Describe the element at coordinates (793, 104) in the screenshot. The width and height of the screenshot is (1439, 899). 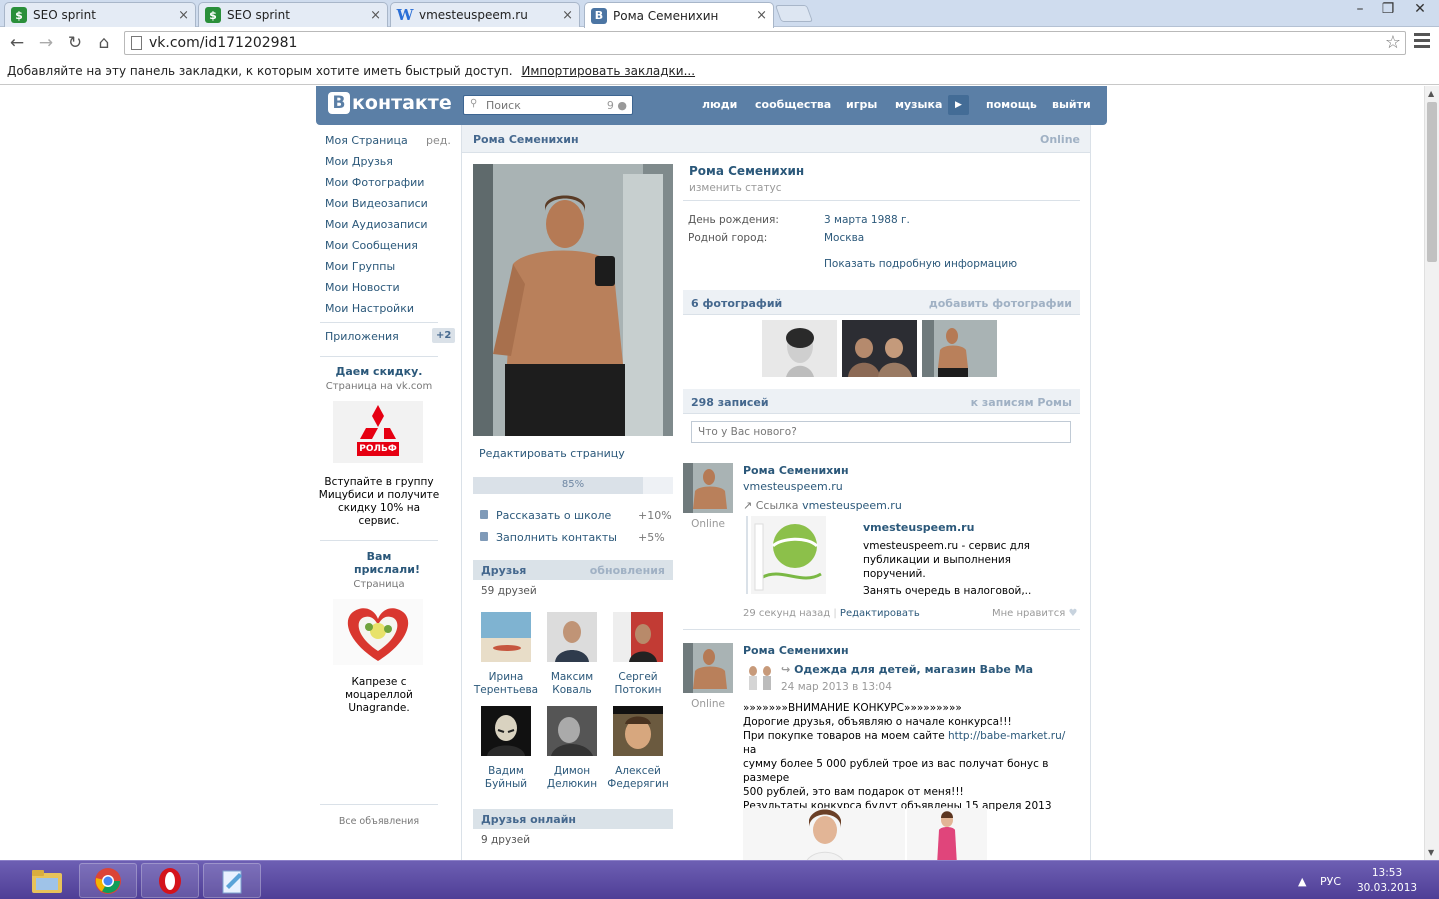
I see `nav-communities: сообщества` at that location.